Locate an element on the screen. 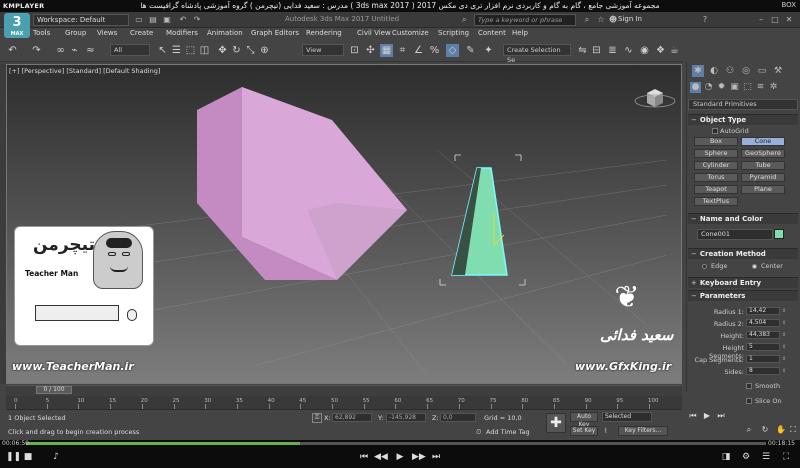  menu-scripting: Scripting is located at coordinates (453, 33).